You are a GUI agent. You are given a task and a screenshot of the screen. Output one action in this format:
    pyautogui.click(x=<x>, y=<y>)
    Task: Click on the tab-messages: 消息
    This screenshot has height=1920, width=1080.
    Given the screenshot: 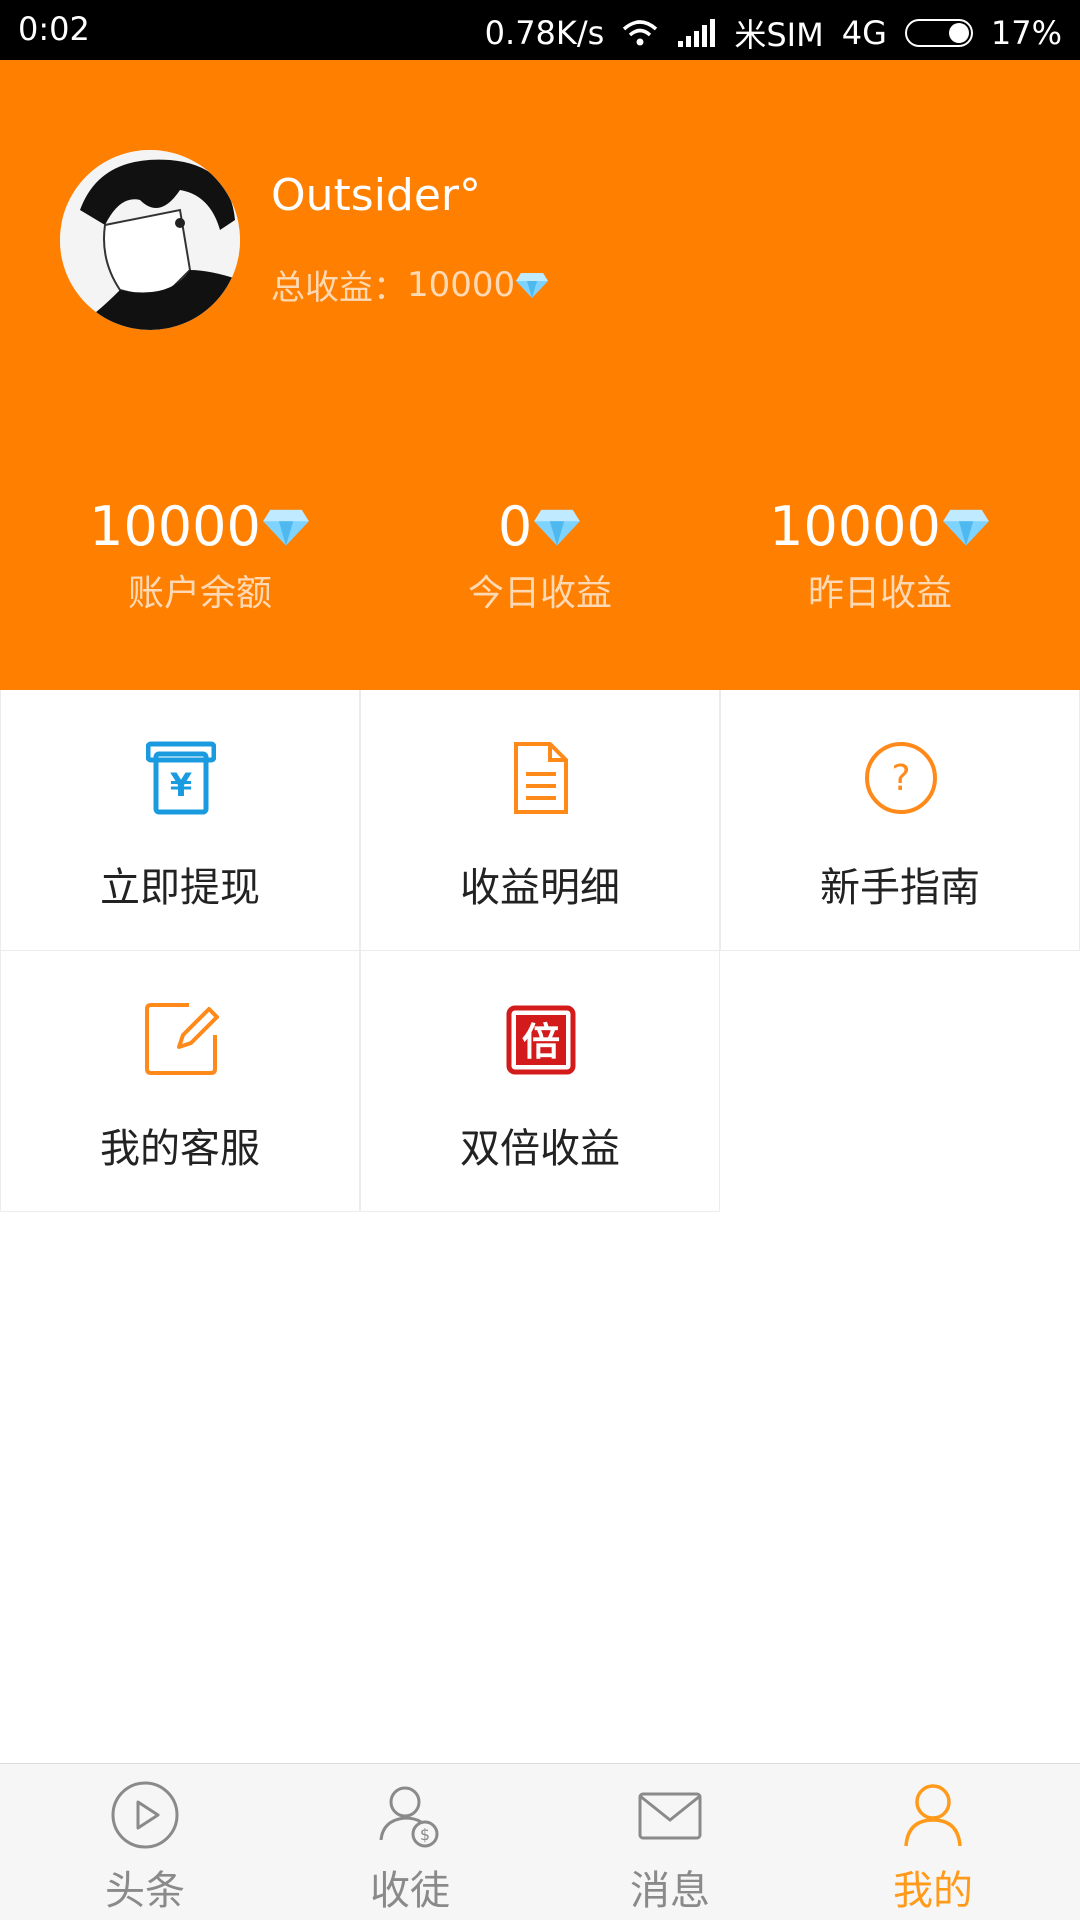 What is the action you would take?
    pyautogui.click(x=670, y=1842)
    